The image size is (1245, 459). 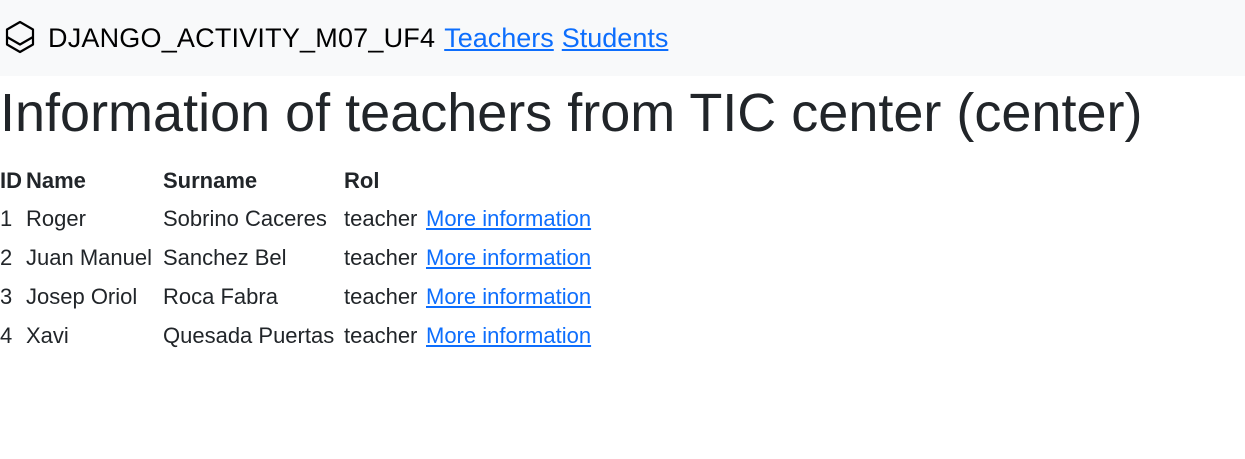 I want to click on brand: DJANGO_ACTIVITY_M07_UF4, so click(x=222, y=38).